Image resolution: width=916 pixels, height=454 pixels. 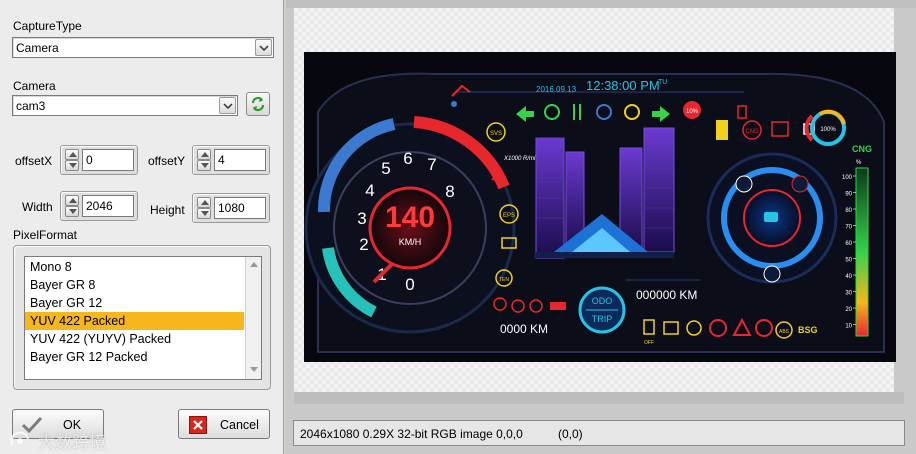 I want to click on trip-label: TRIP, so click(x=602, y=319).